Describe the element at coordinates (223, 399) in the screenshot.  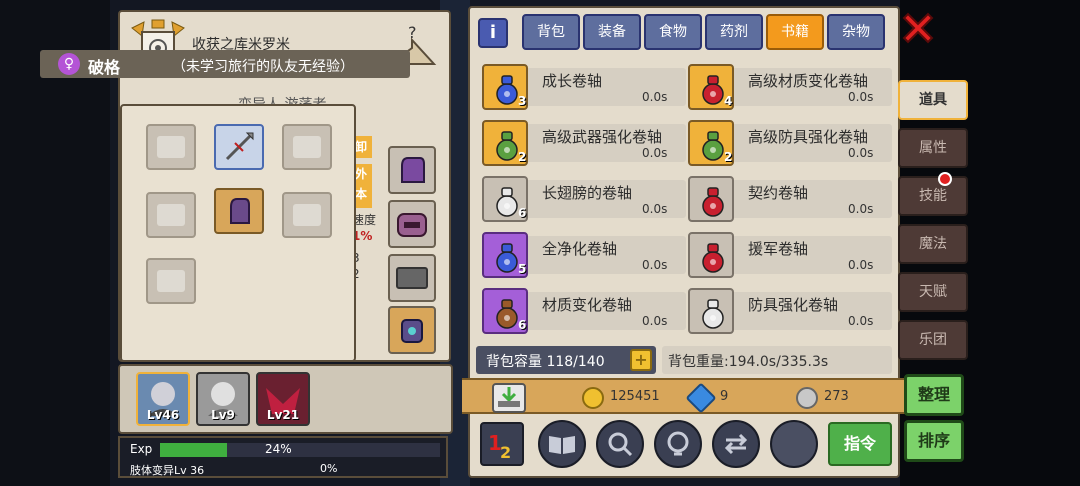
I see `party-member-portrait: Lv9` at that location.